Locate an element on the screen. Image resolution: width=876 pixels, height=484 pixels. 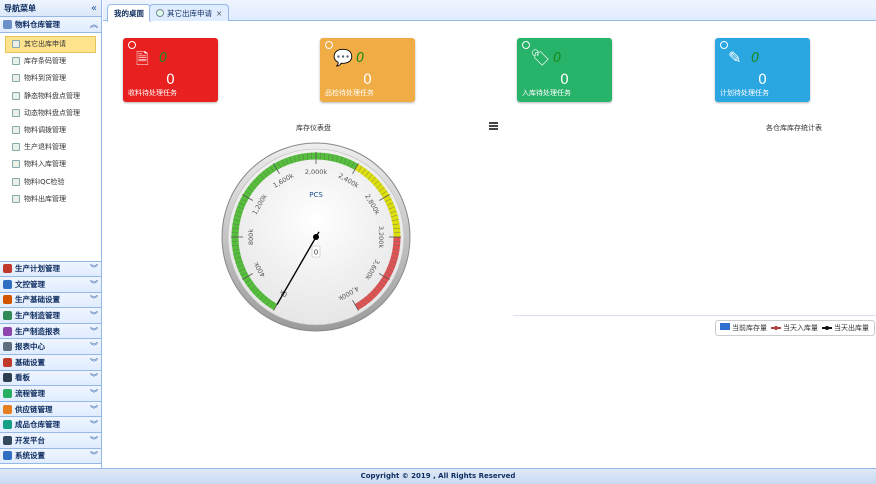
sidebar-item: 物料出库管理 is located at coordinates (50, 198).